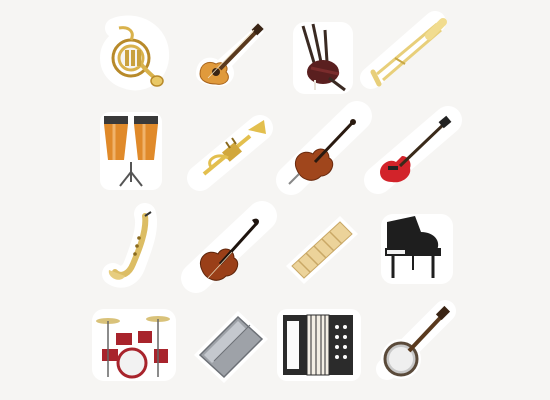 The width and height of the screenshot is (550, 400). What do you see at coordinates (322, 250) in the screenshot?
I see `xylophone-icon` at bounding box center [322, 250].